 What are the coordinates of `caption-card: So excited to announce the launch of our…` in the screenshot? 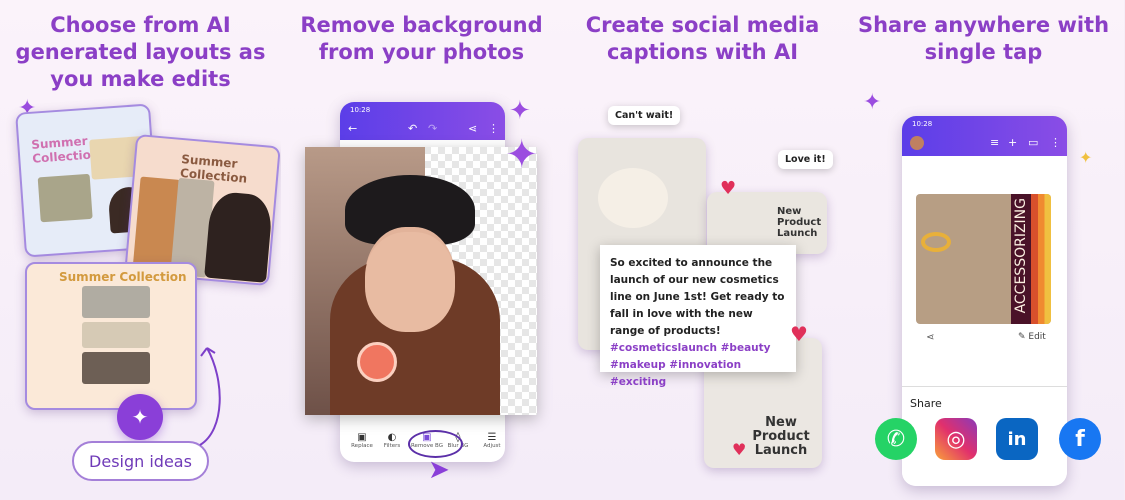 It's located at (698, 316).